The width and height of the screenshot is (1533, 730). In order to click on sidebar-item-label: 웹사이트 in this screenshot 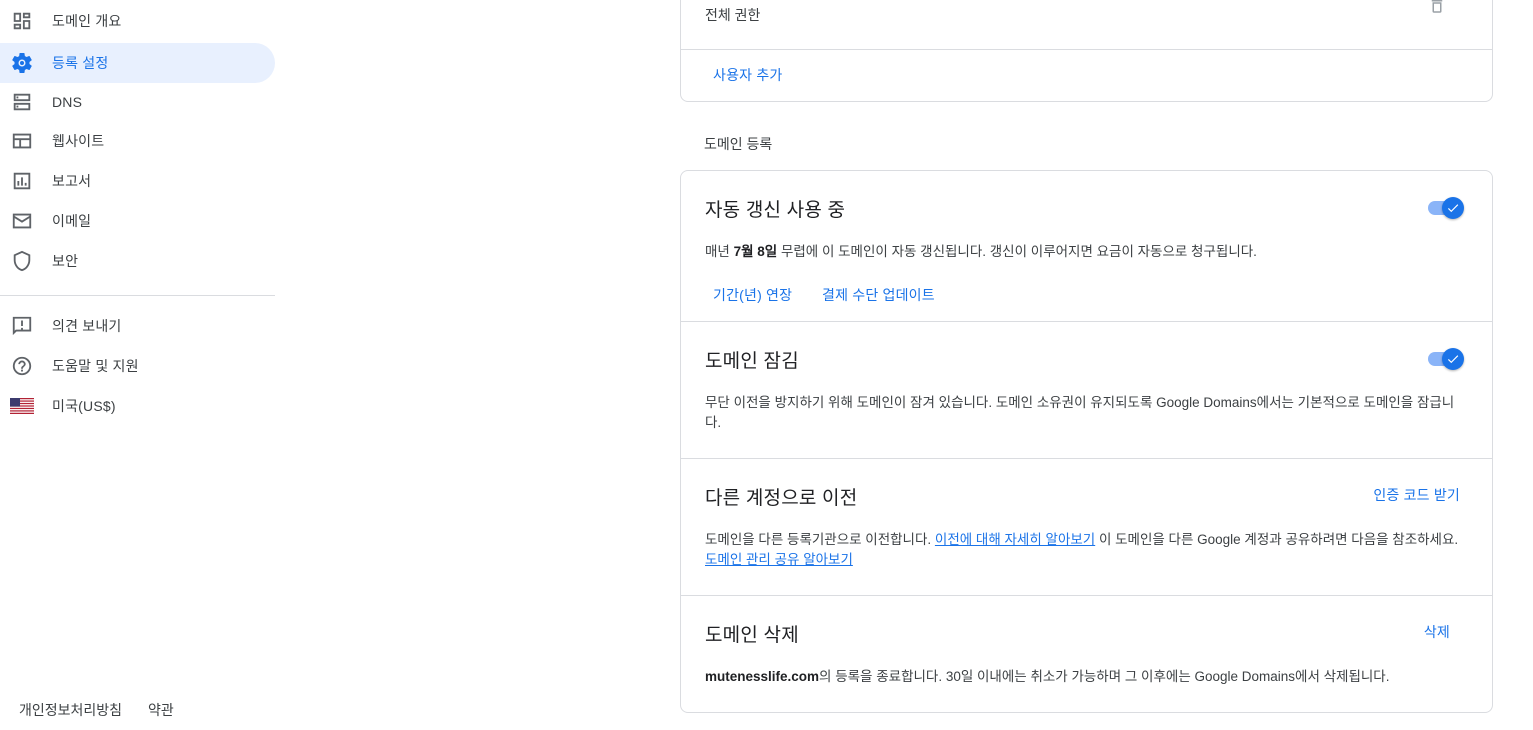, I will do `click(78, 141)`.